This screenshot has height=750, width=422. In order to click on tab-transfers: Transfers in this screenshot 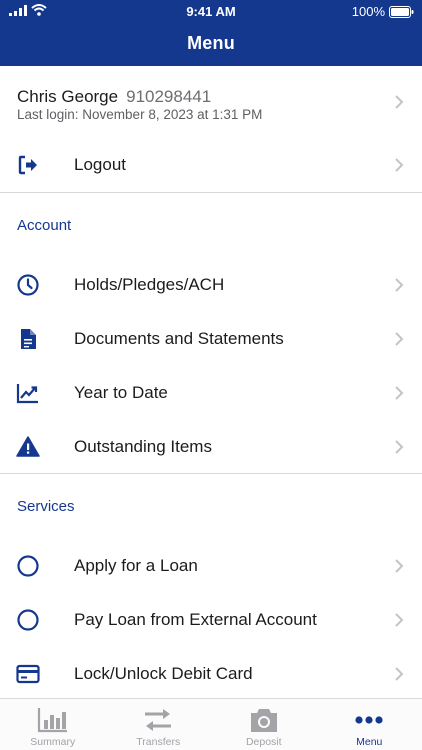, I will do `click(159, 724)`.